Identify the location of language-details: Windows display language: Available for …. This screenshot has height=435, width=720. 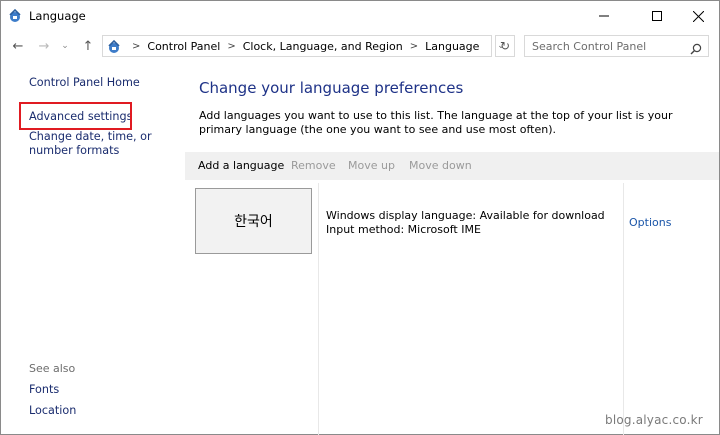
(465, 223).